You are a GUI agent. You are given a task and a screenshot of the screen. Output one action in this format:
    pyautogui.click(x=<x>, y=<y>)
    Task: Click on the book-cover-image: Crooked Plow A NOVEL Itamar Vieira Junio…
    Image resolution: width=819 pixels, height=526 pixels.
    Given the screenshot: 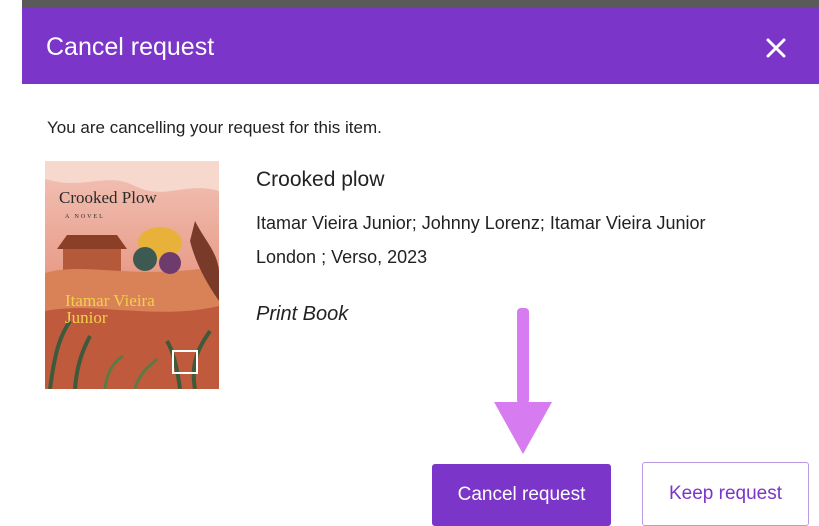 What is the action you would take?
    pyautogui.click(x=132, y=275)
    